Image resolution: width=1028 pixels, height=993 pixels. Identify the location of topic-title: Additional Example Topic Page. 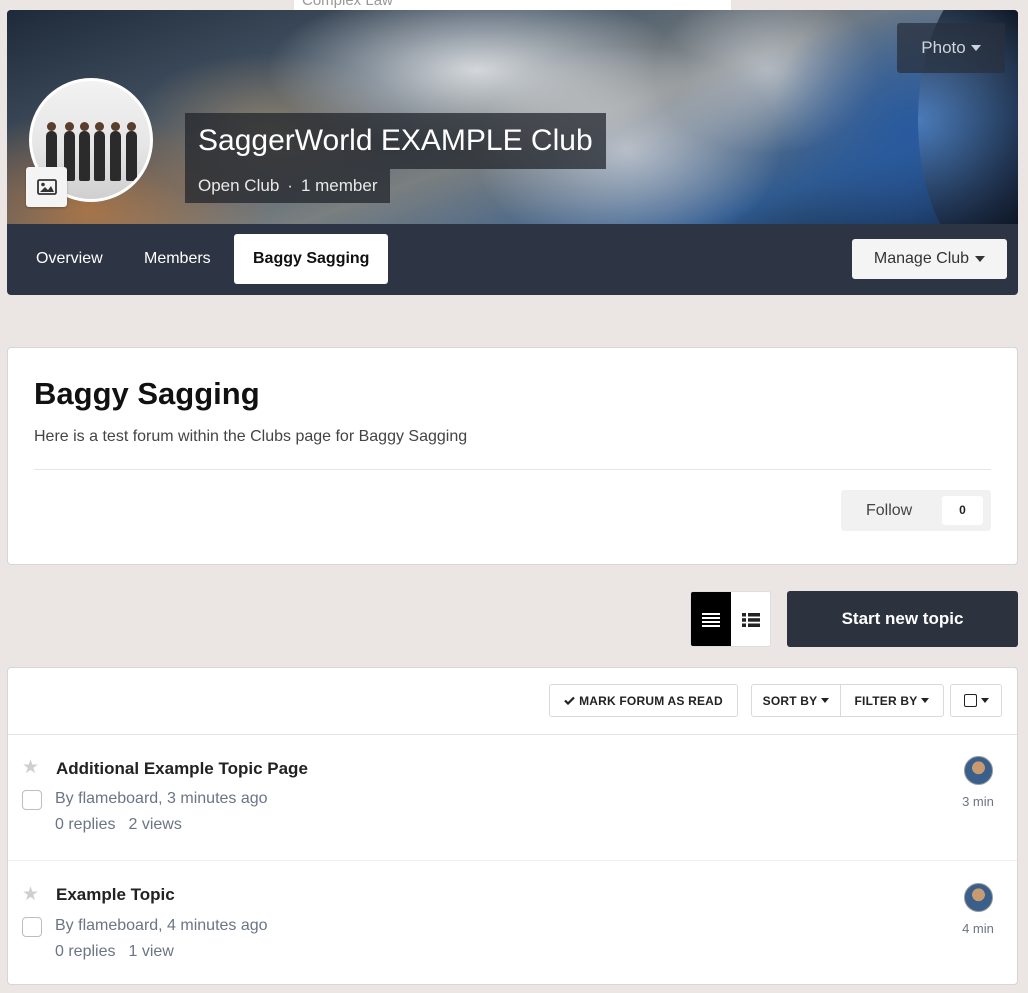
(182, 769).